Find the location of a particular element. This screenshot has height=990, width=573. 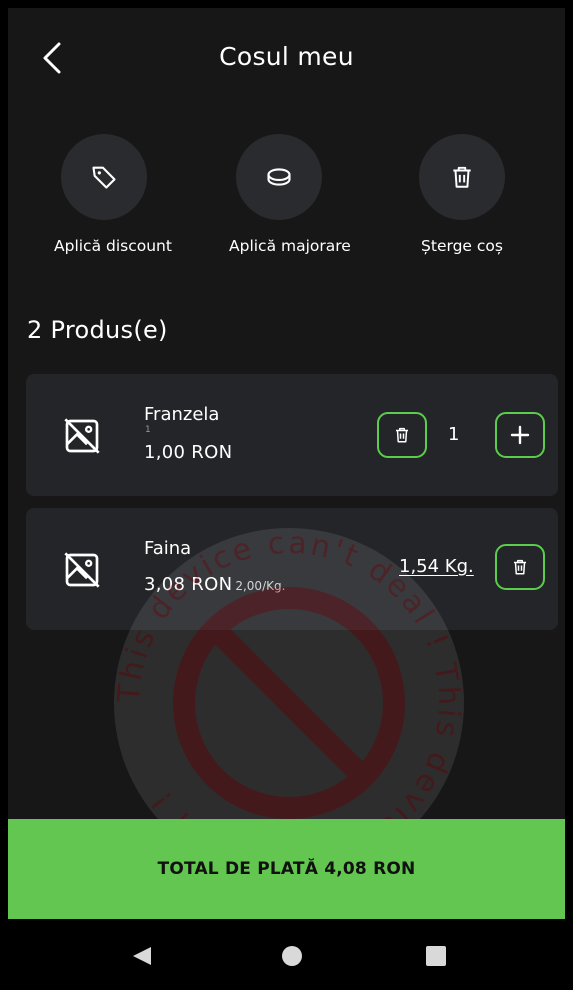

clear-cart-label: Șterge coș is located at coordinates (462, 246).